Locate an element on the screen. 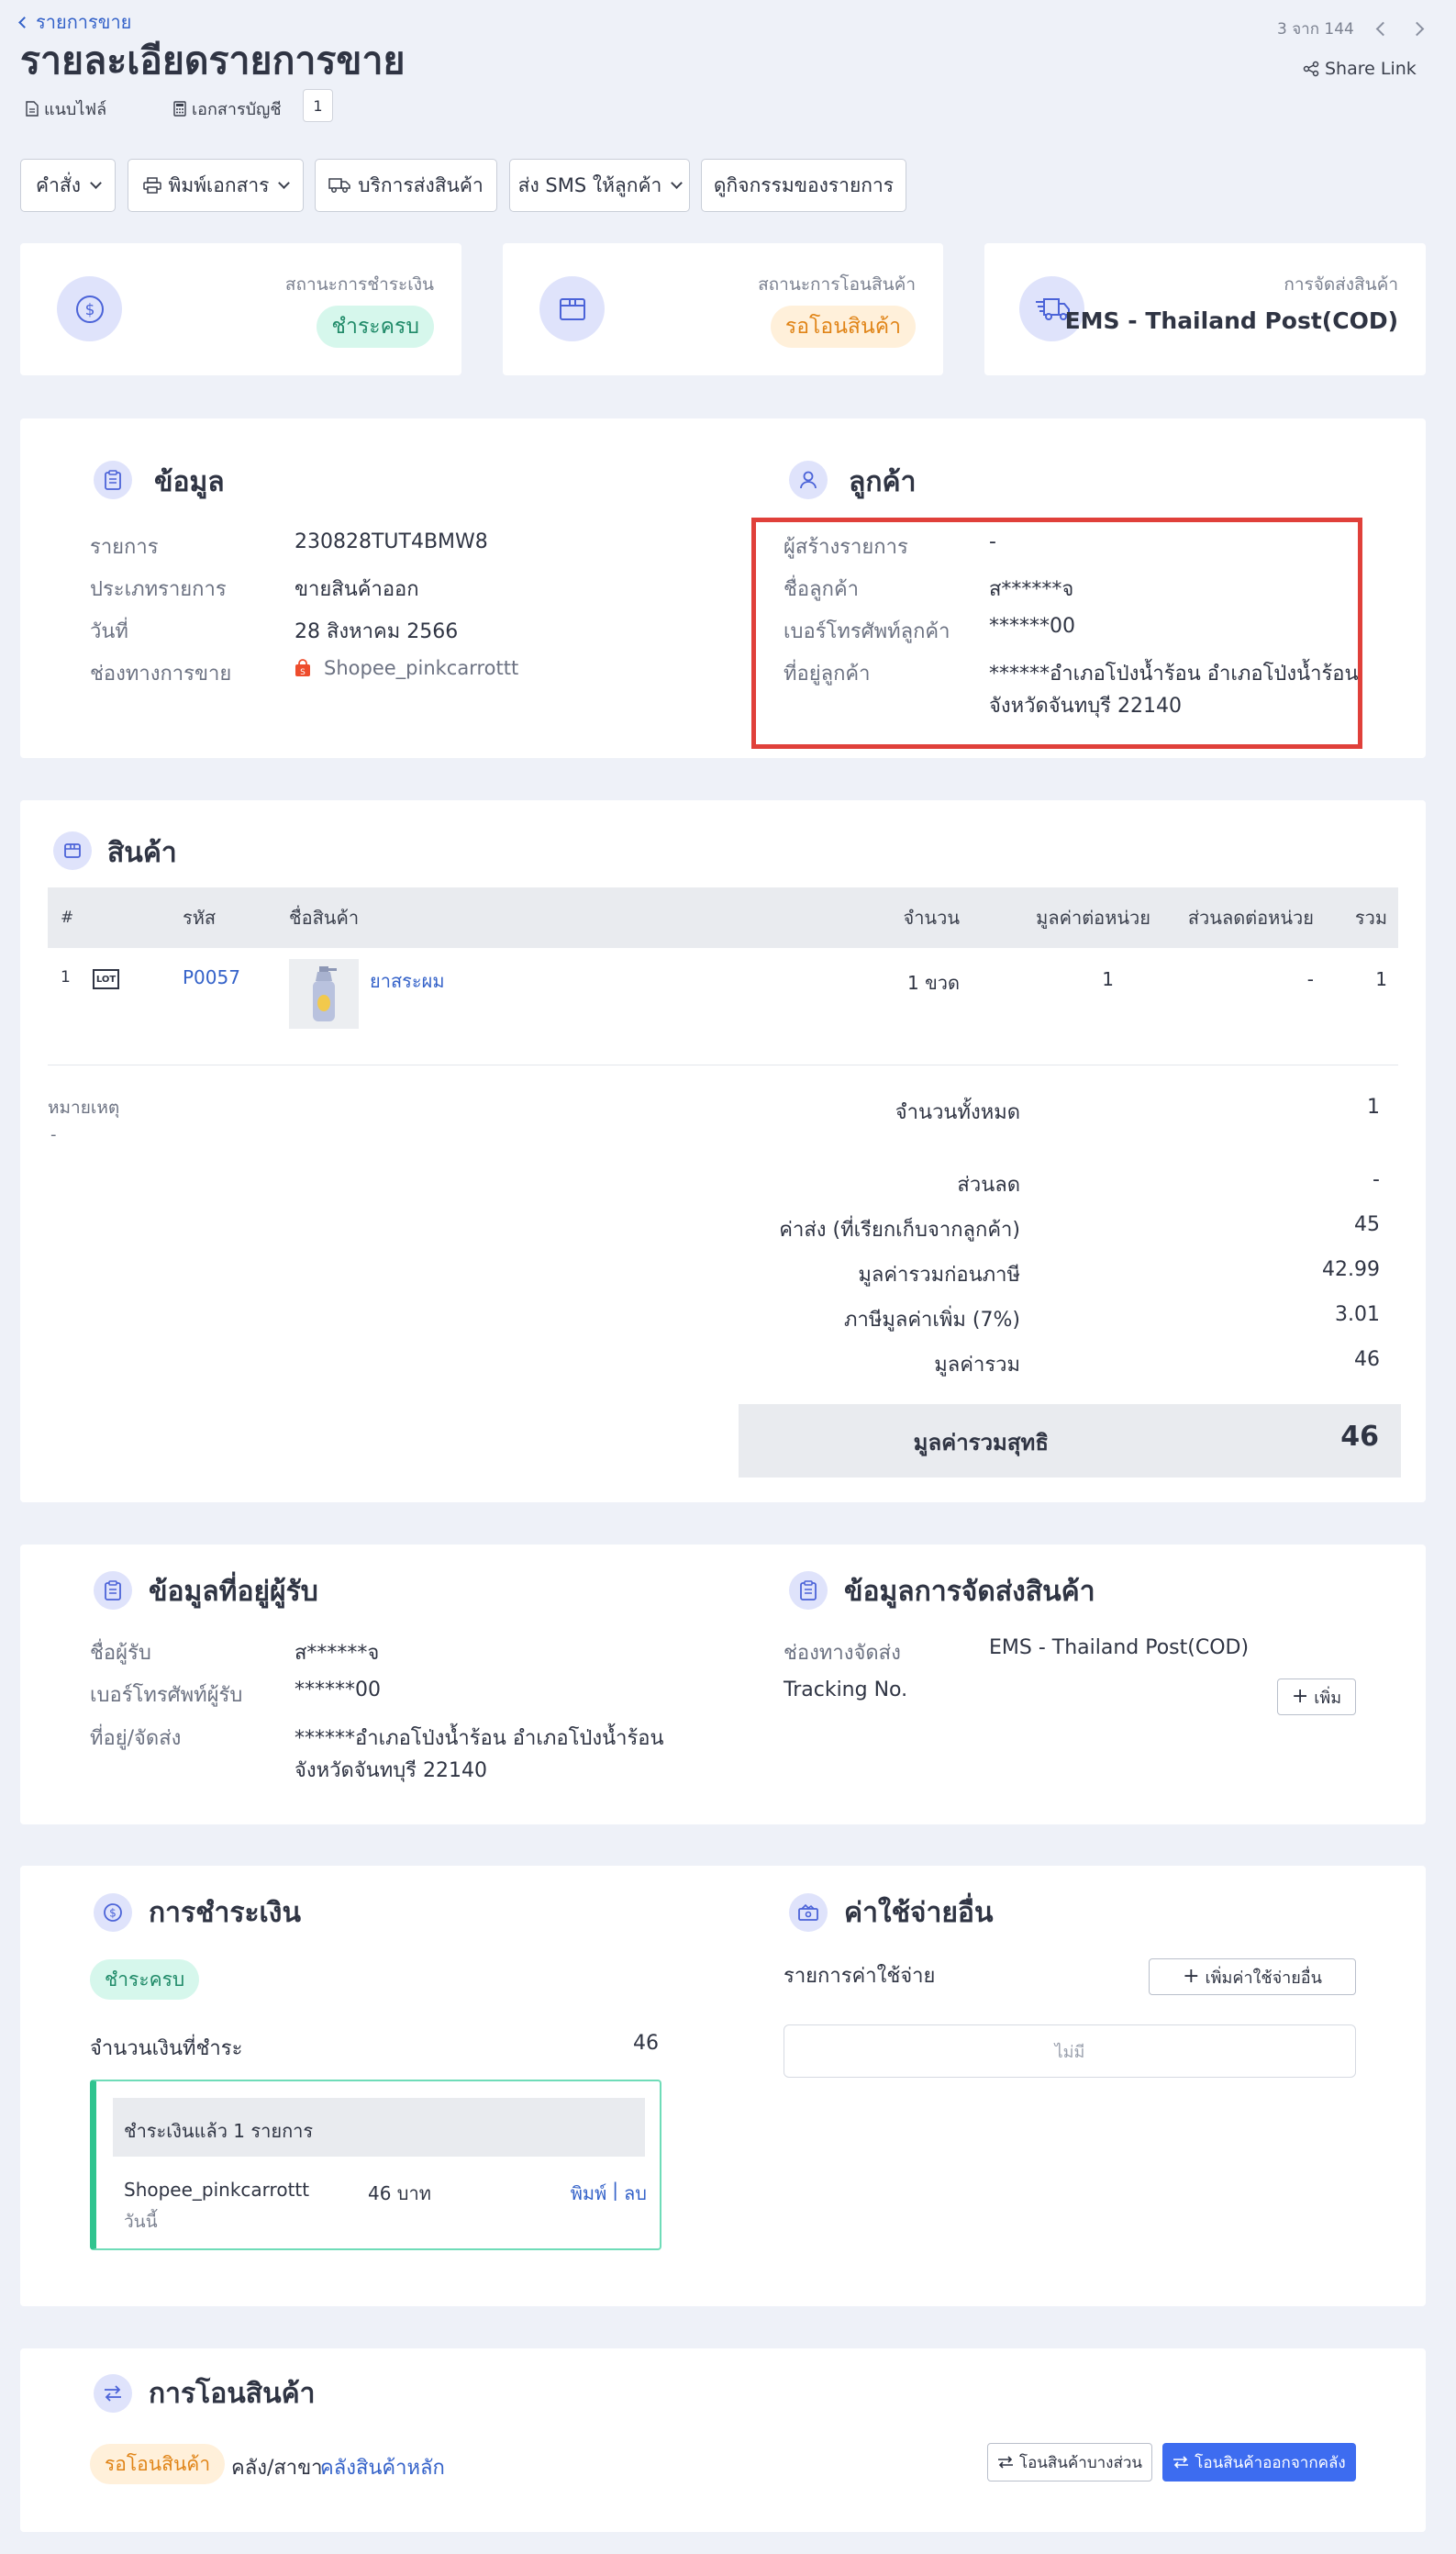  payment-status-card: $ สถานะการชำระเงิน ชำระครบ is located at coordinates (240, 309).